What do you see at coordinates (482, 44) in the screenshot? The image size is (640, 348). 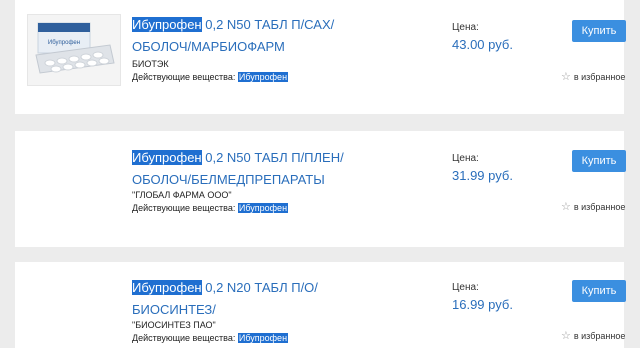 I see `price-value: 43.00 руб.` at bounding box center [482, 44].